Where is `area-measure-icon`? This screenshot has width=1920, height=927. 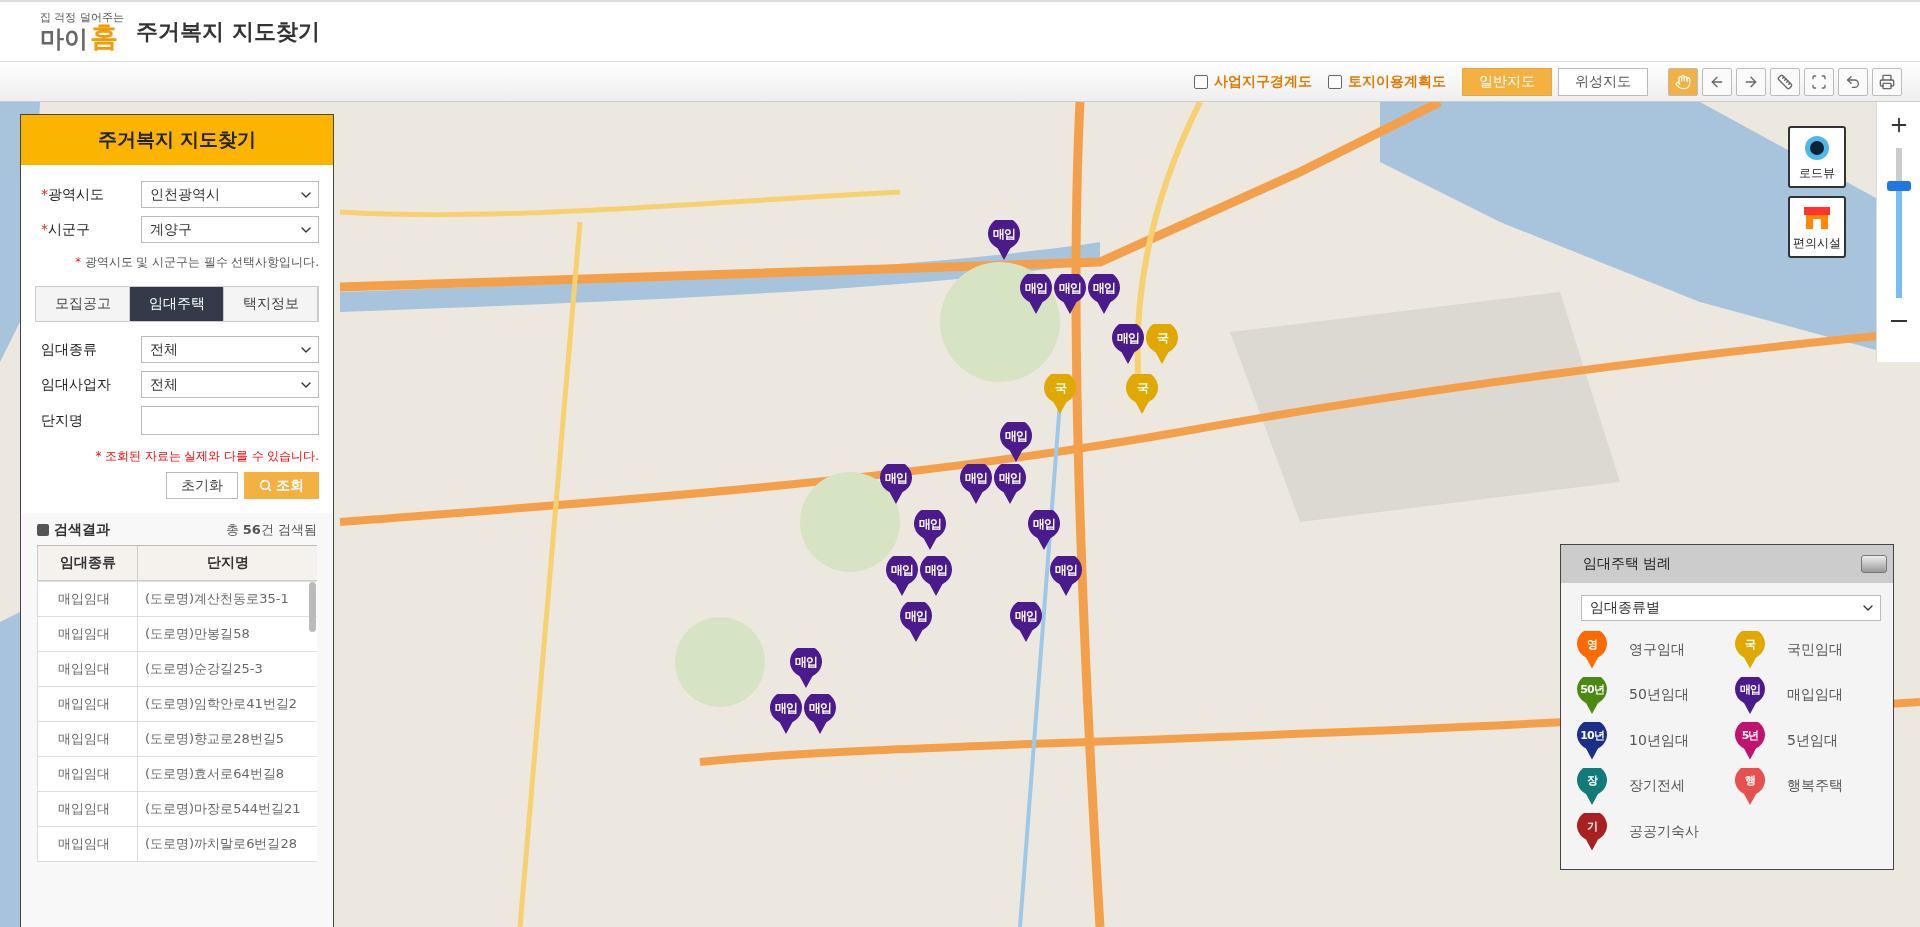 area-measure-icon is located at coordinates (1819, 81).